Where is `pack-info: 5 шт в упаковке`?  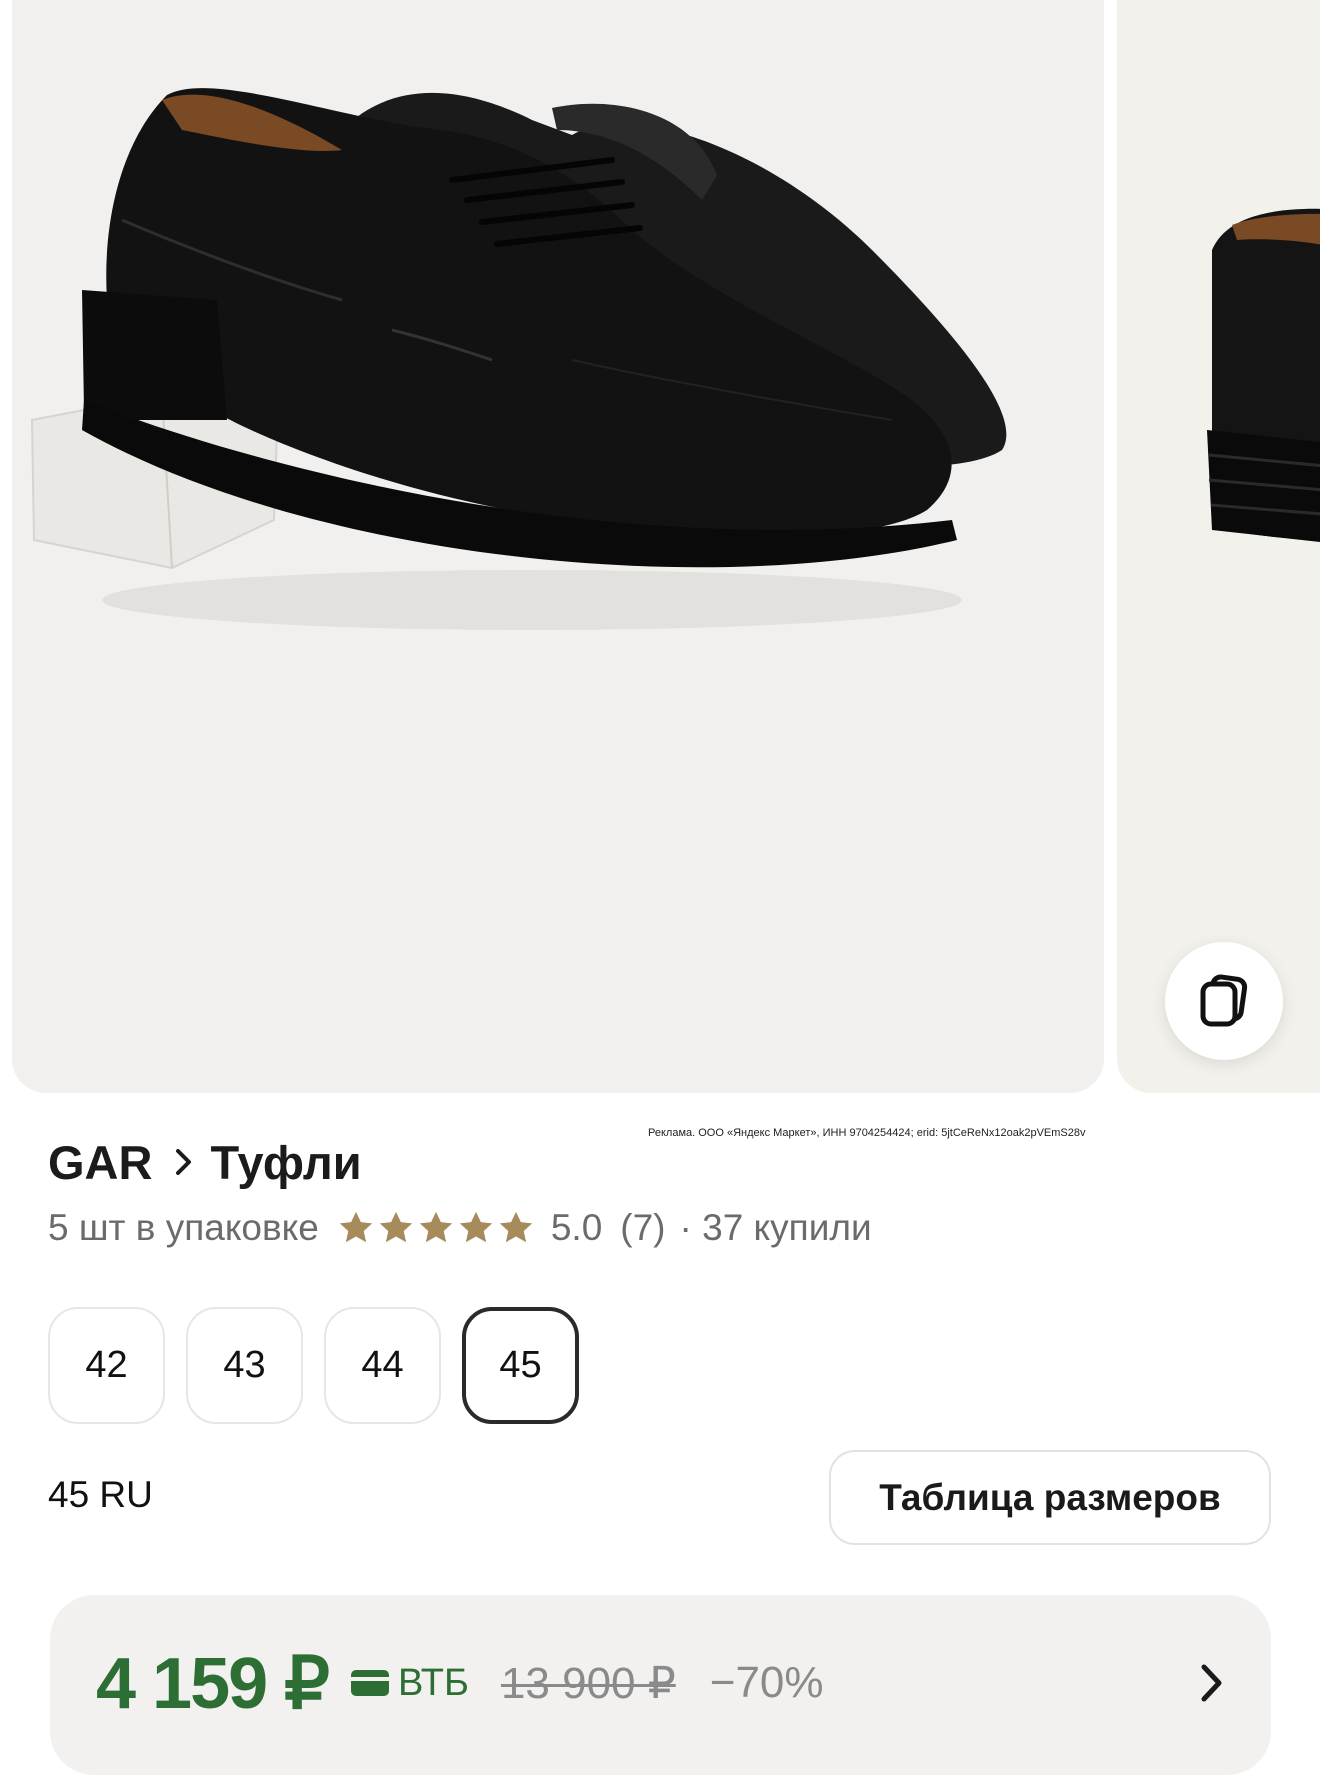
pack-info: 5 шт в упаковке is located at coordinates (183, 1227).